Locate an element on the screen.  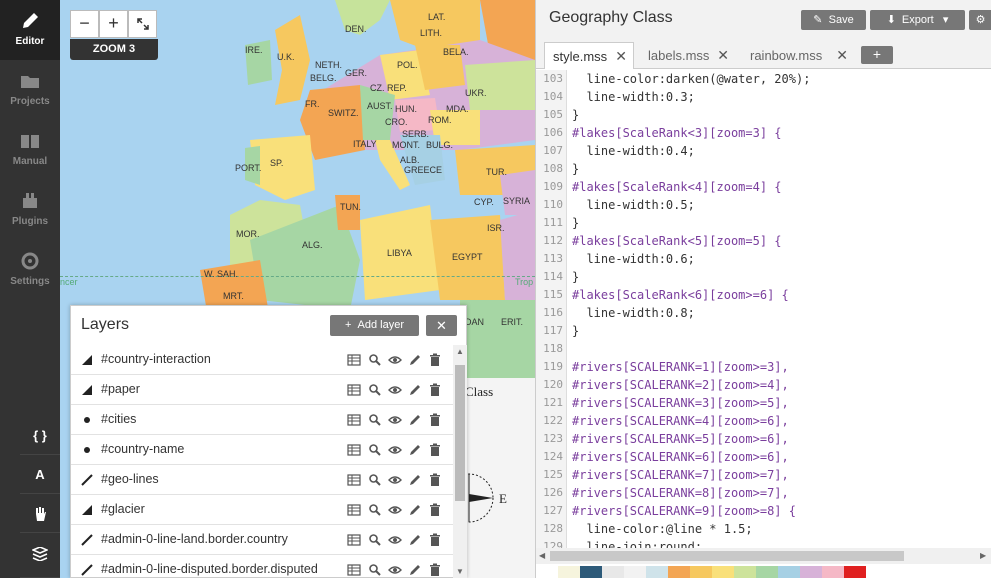
code-line: 113 line-width:0.6; is located at coordinates (763, 259).